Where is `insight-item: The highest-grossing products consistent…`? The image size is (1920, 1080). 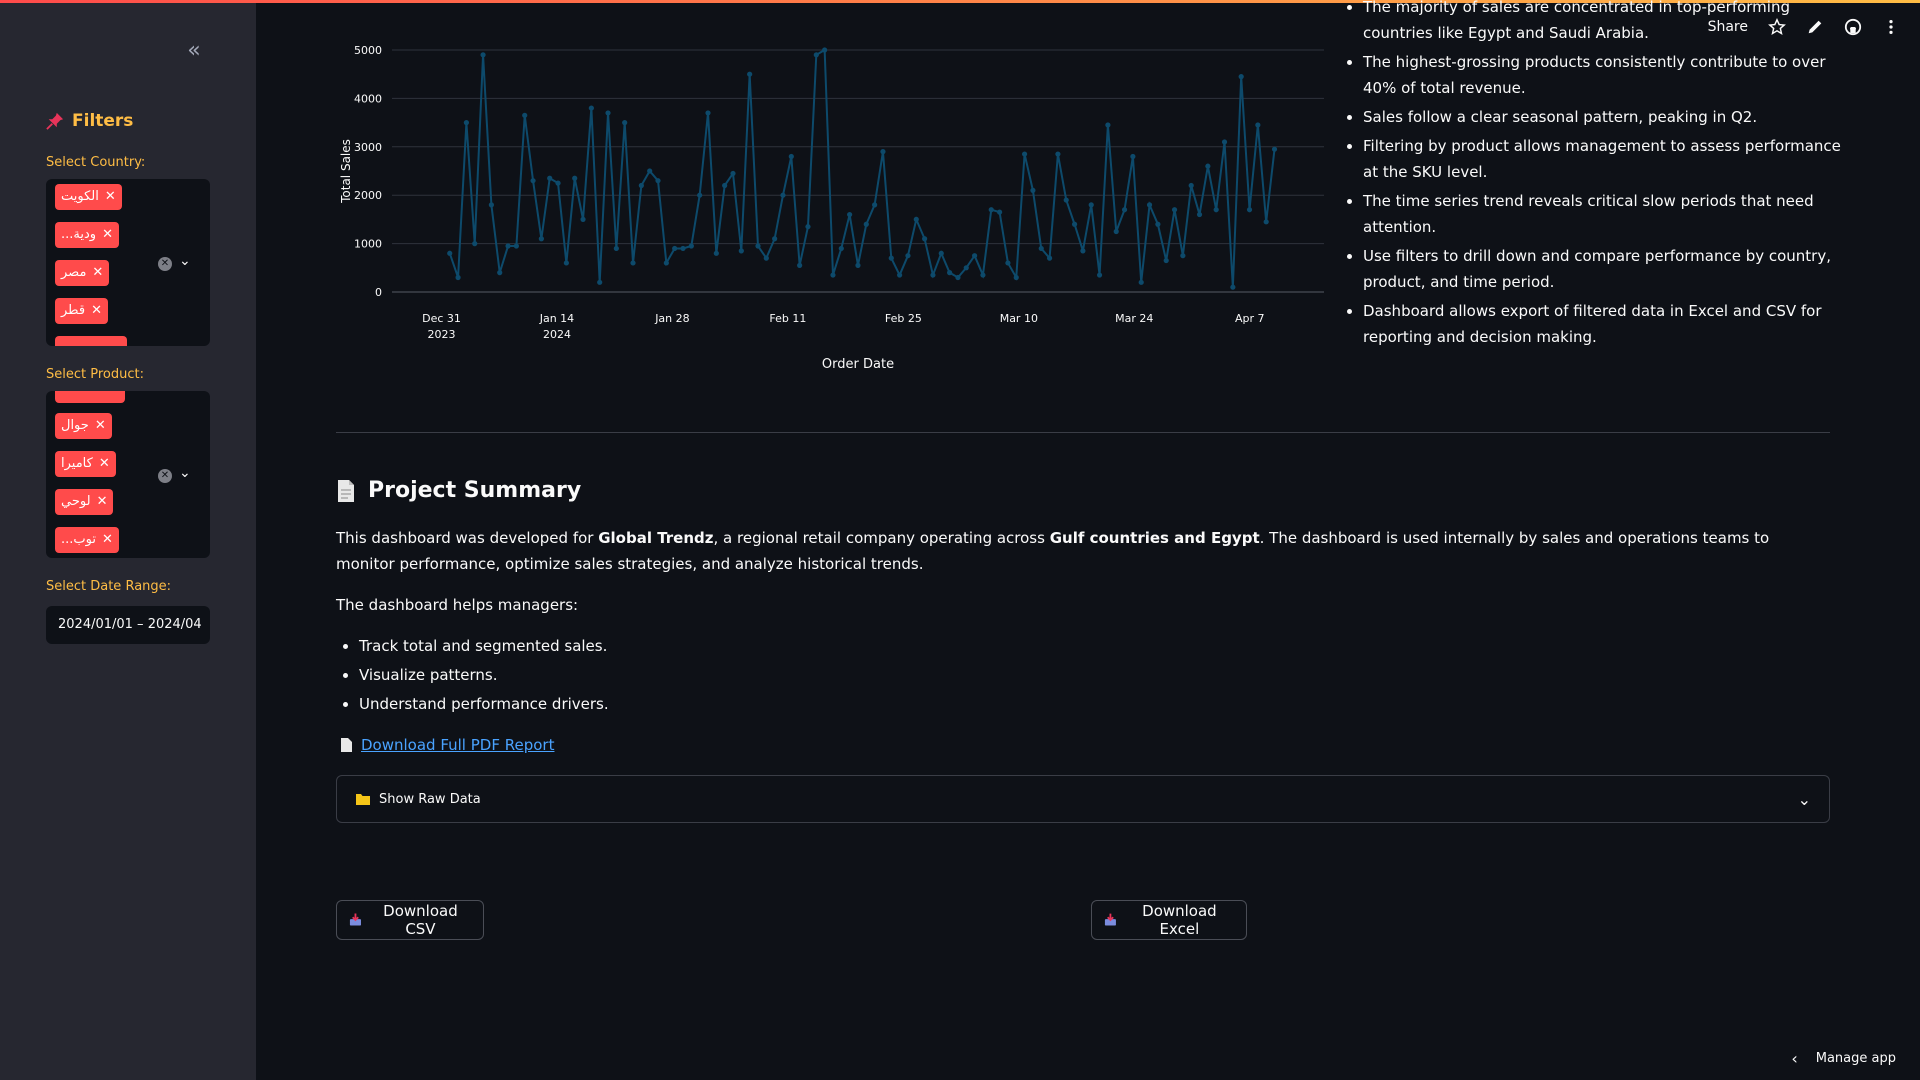
insight-item: The highest-grossing products consistent… is located at coordinates (1609, 75).